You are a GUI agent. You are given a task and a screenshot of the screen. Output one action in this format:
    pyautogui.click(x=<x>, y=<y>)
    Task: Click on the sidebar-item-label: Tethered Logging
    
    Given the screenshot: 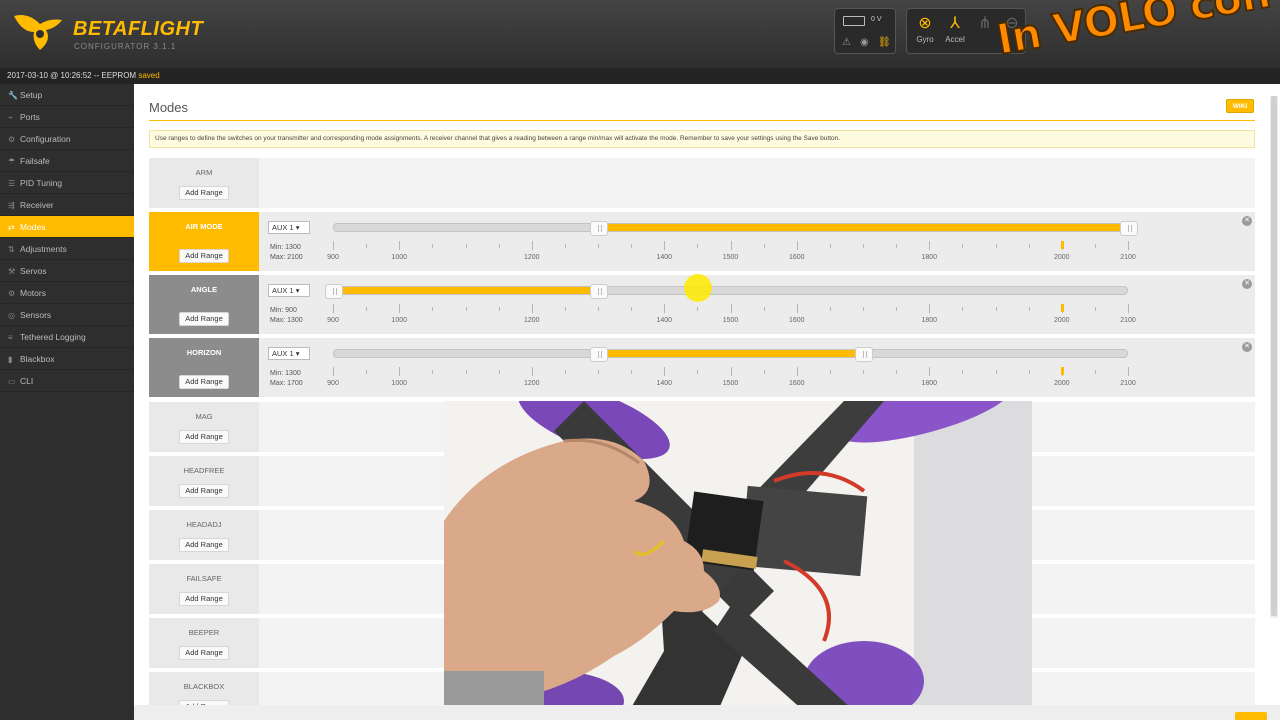 What is the action you would take?
    pyautogui.click(x=53, y=337)
    